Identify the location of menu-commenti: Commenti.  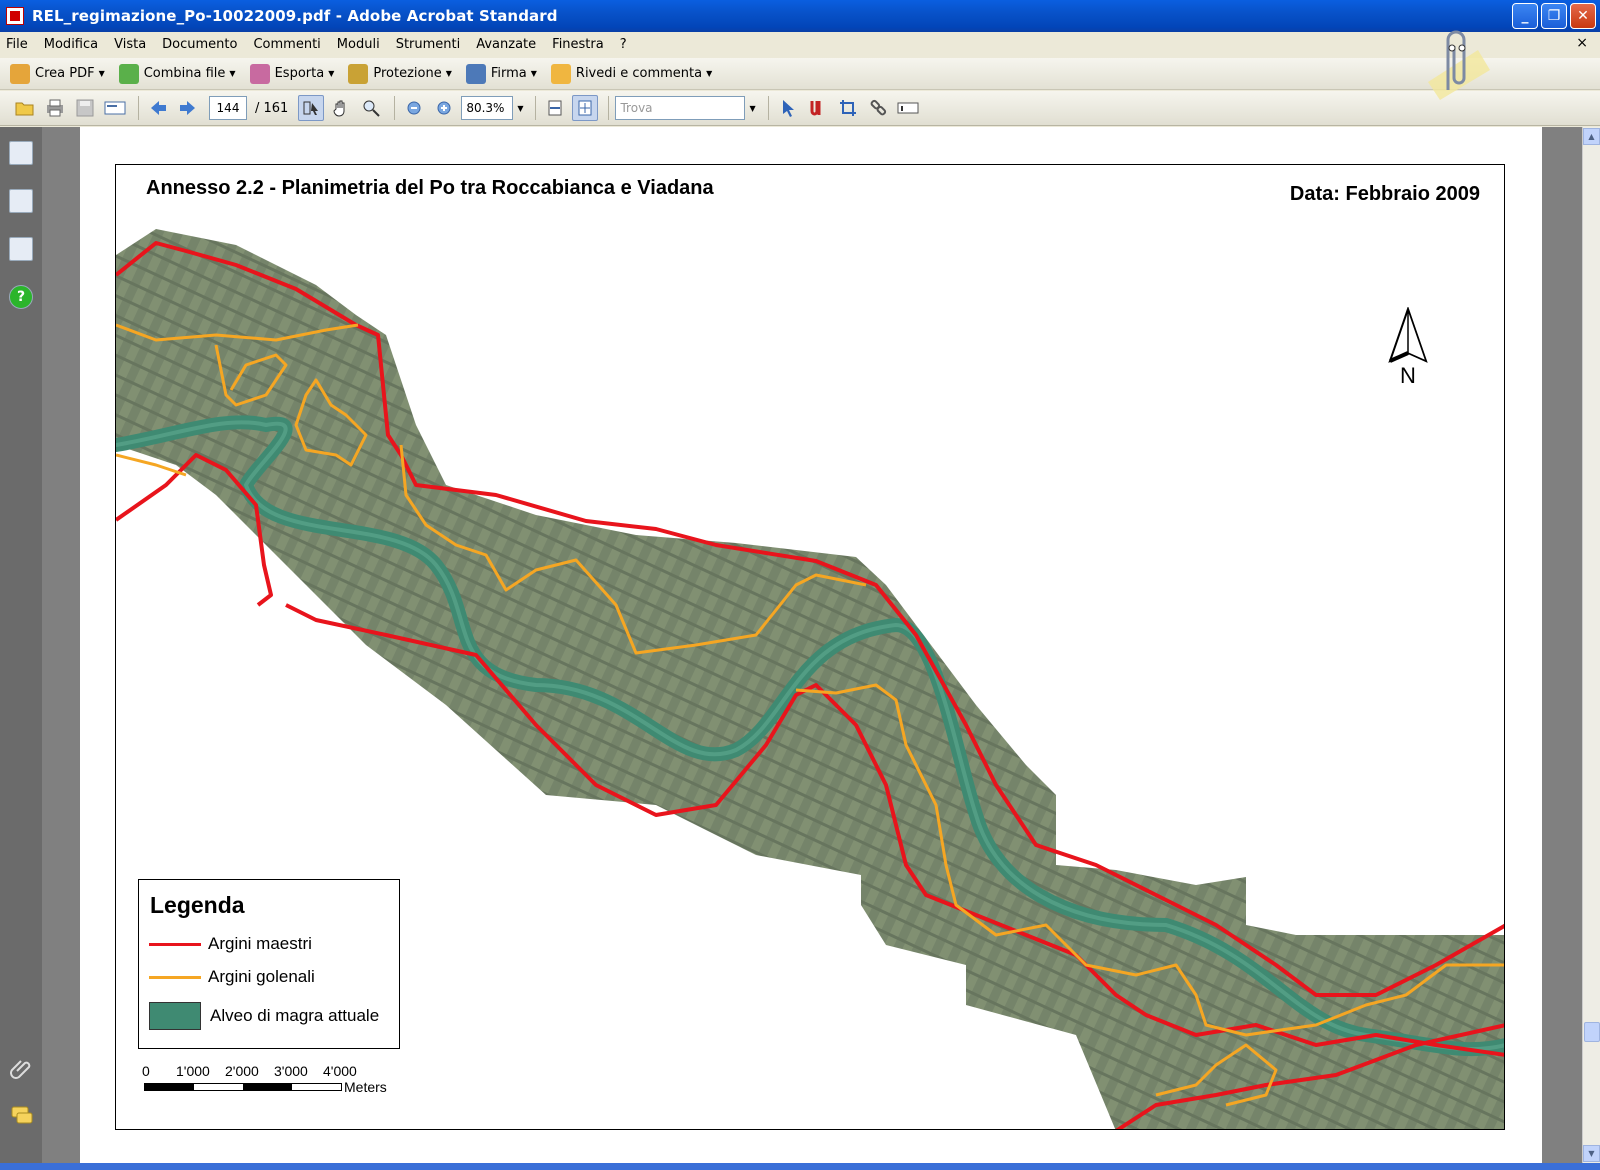
(286, 44).